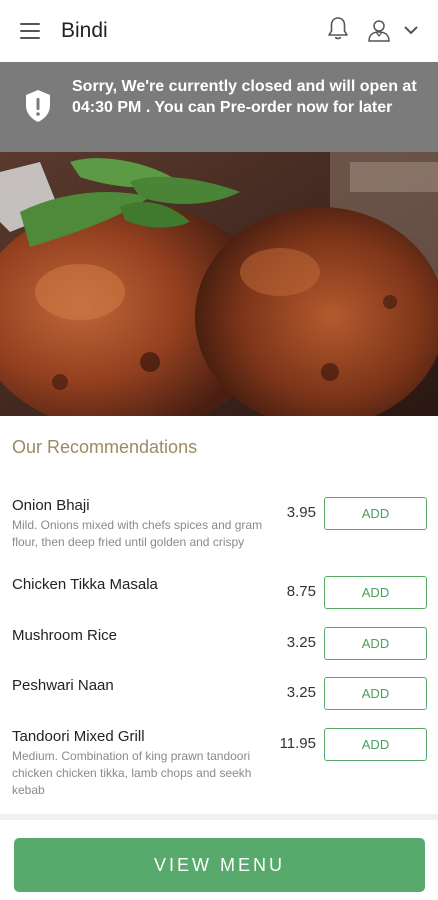  What do you see at coordinates (84, 30) in the screenshot?
I see `app-title: Bindi` at bounding box center [84, 30].